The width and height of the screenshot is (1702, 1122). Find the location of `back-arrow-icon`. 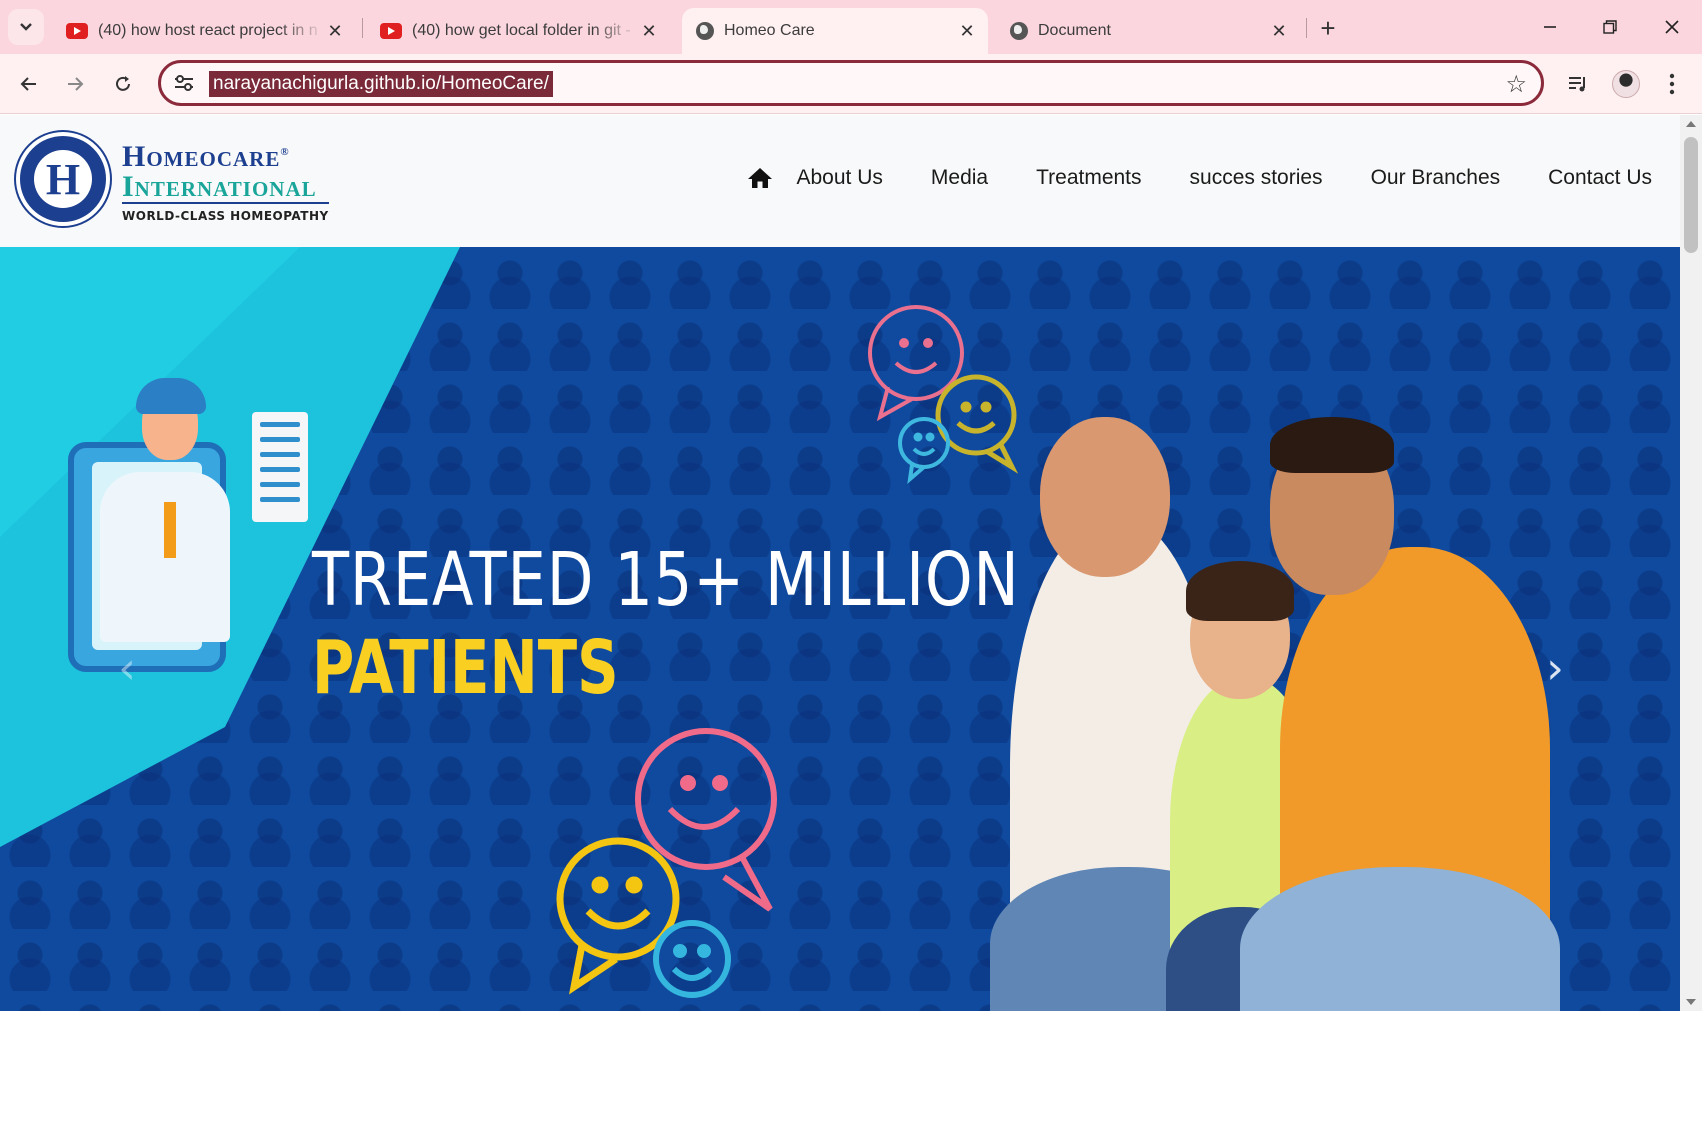

back-arrow-icon is located at coordinates (28, 84).